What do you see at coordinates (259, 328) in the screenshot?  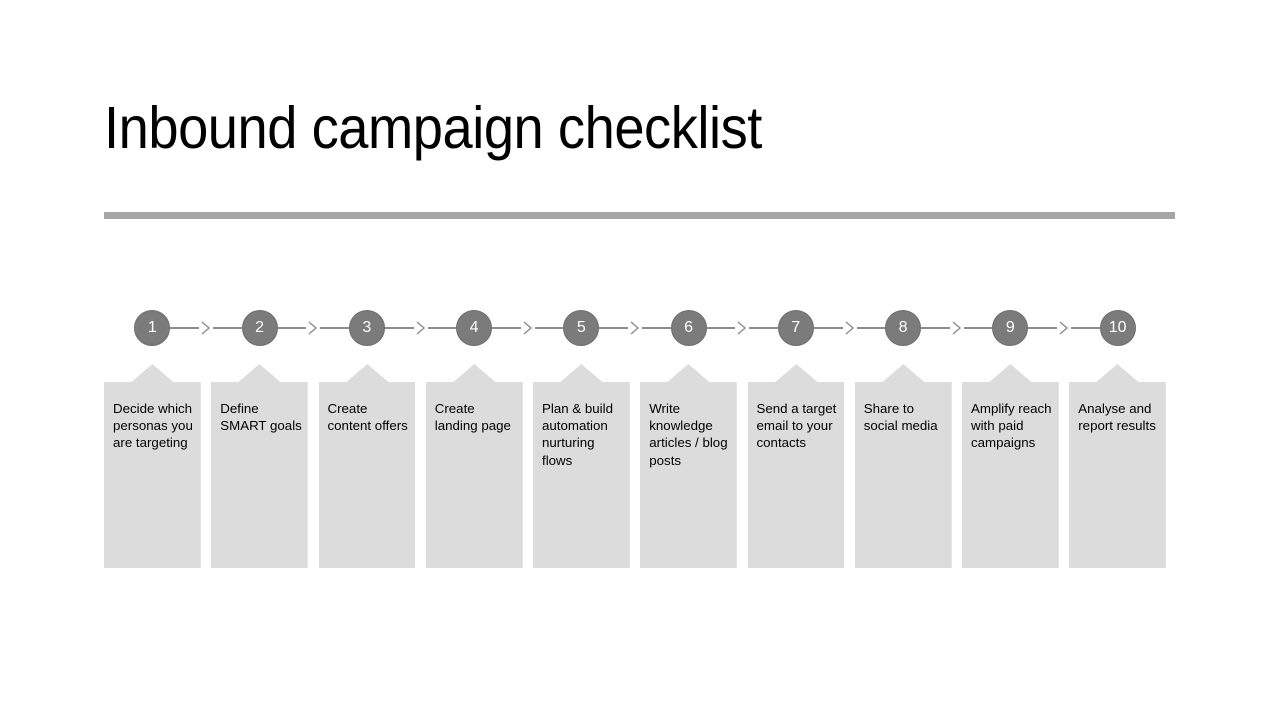 I see `step-number-badge-2: 2` at bounding box center [259, 328].